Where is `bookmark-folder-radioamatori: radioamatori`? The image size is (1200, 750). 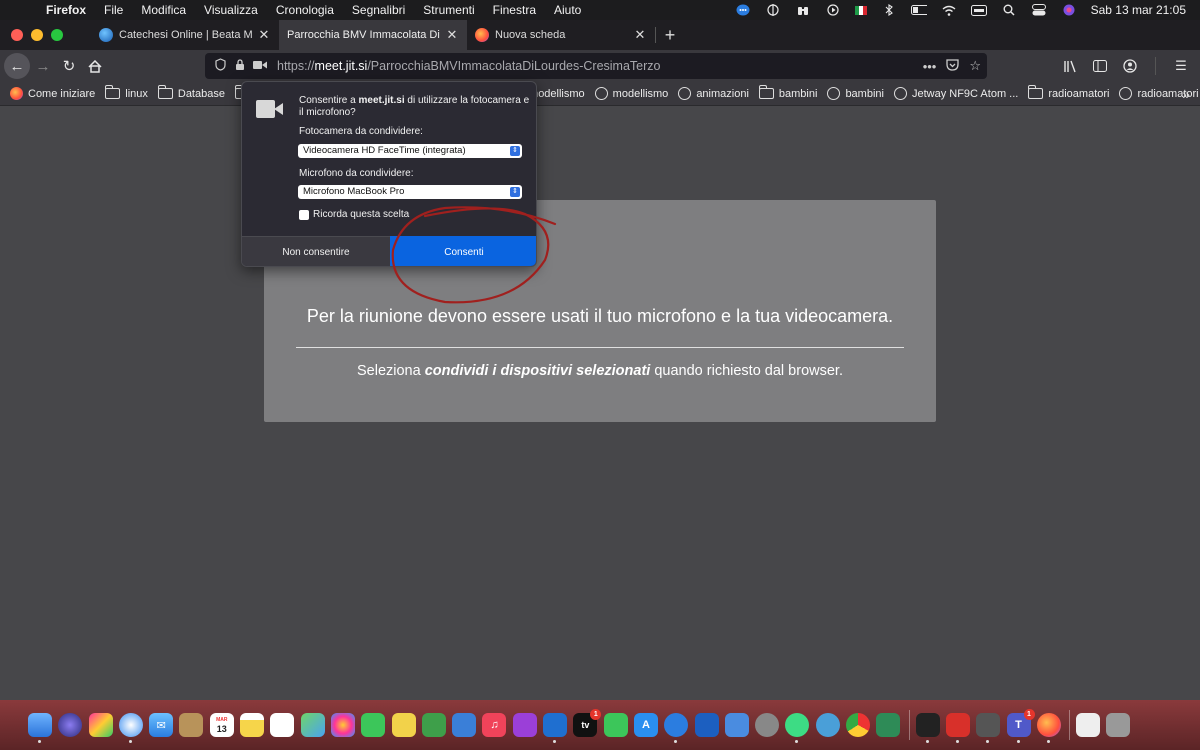 bookmark-folder-radioamatori: radioamatori is located at coordinates (1068, 92).